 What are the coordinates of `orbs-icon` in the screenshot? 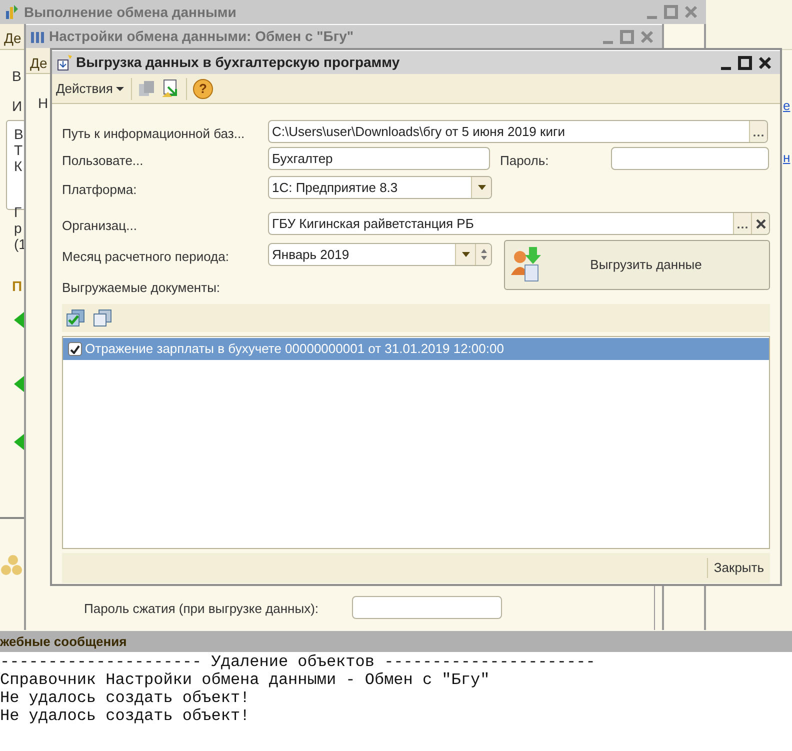 It's located at (11, 565).